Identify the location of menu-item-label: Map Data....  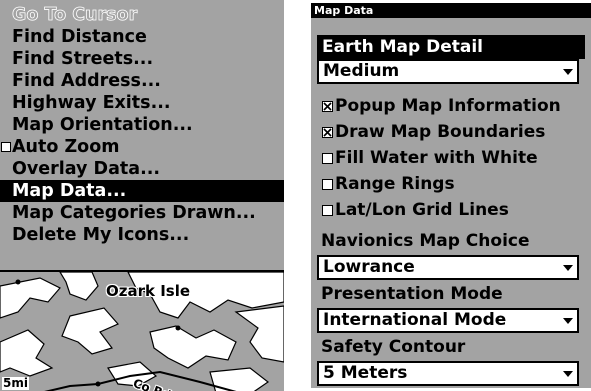
(69, 191).